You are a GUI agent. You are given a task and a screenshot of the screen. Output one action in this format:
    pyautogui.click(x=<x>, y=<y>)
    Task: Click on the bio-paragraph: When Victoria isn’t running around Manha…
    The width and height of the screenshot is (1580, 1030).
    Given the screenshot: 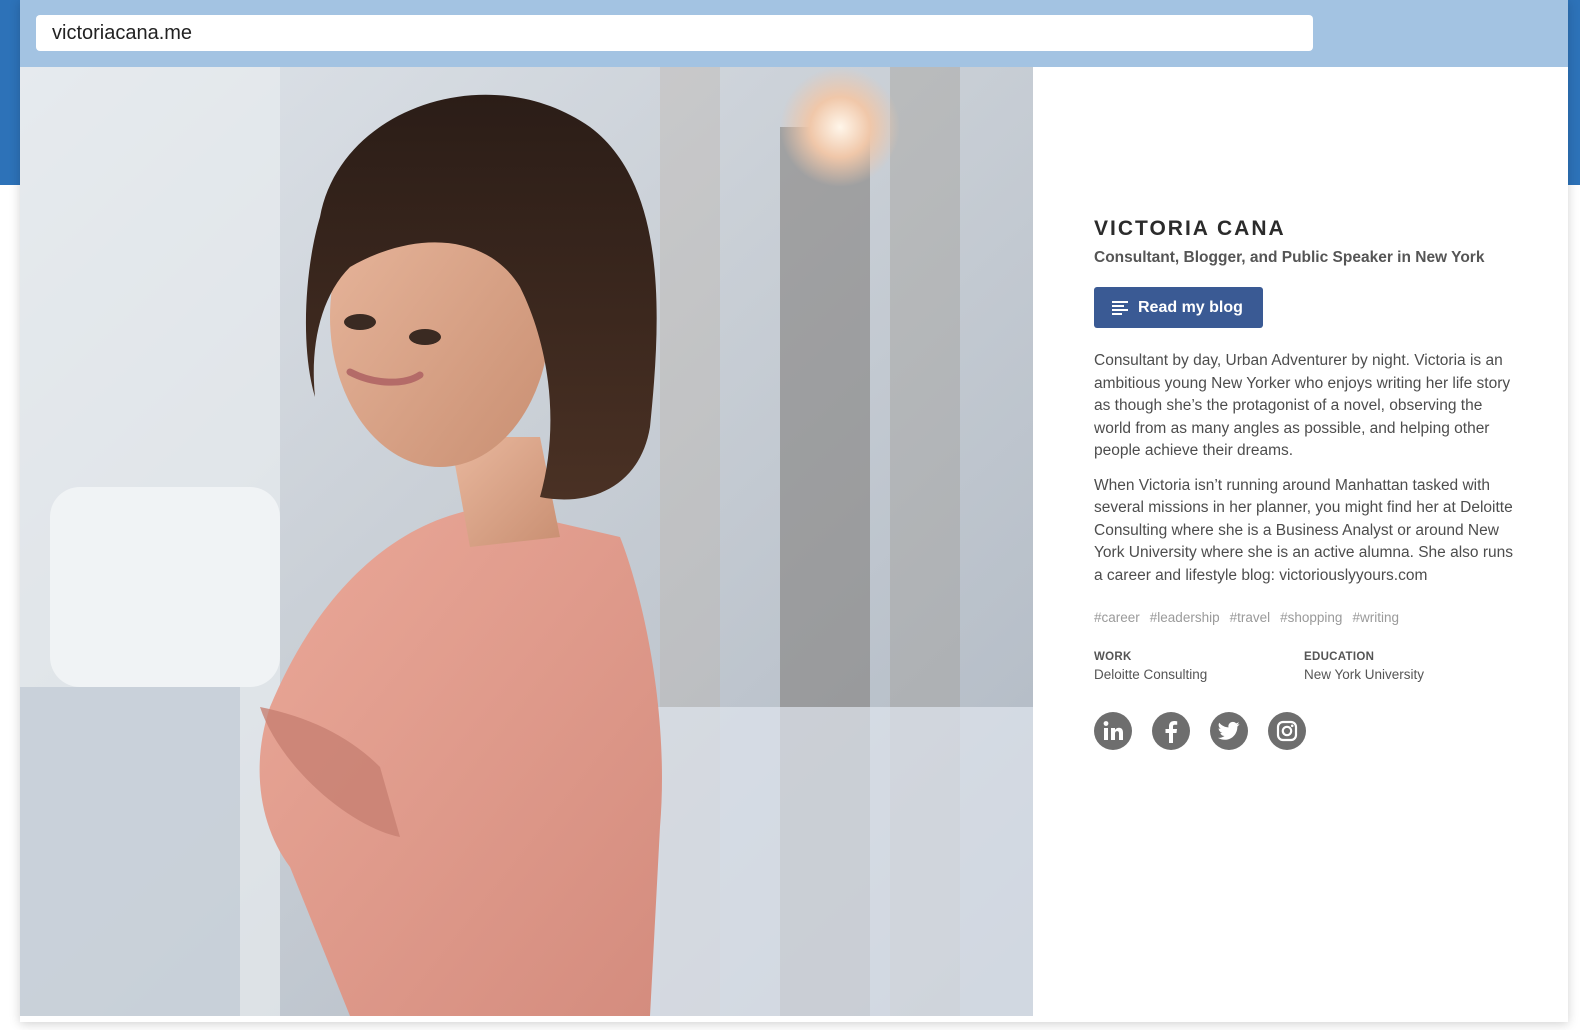 What is the action you would take?
    pyautogui.click(x=1303, y=530)
    